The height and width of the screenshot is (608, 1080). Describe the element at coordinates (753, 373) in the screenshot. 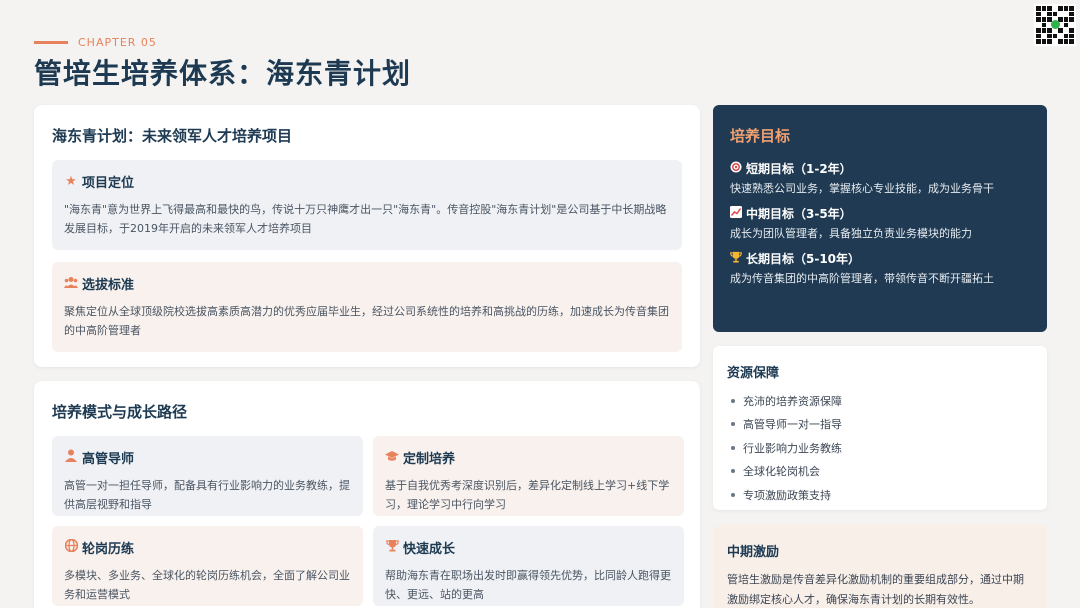

I see `resources-title: 资源保障` at that location.